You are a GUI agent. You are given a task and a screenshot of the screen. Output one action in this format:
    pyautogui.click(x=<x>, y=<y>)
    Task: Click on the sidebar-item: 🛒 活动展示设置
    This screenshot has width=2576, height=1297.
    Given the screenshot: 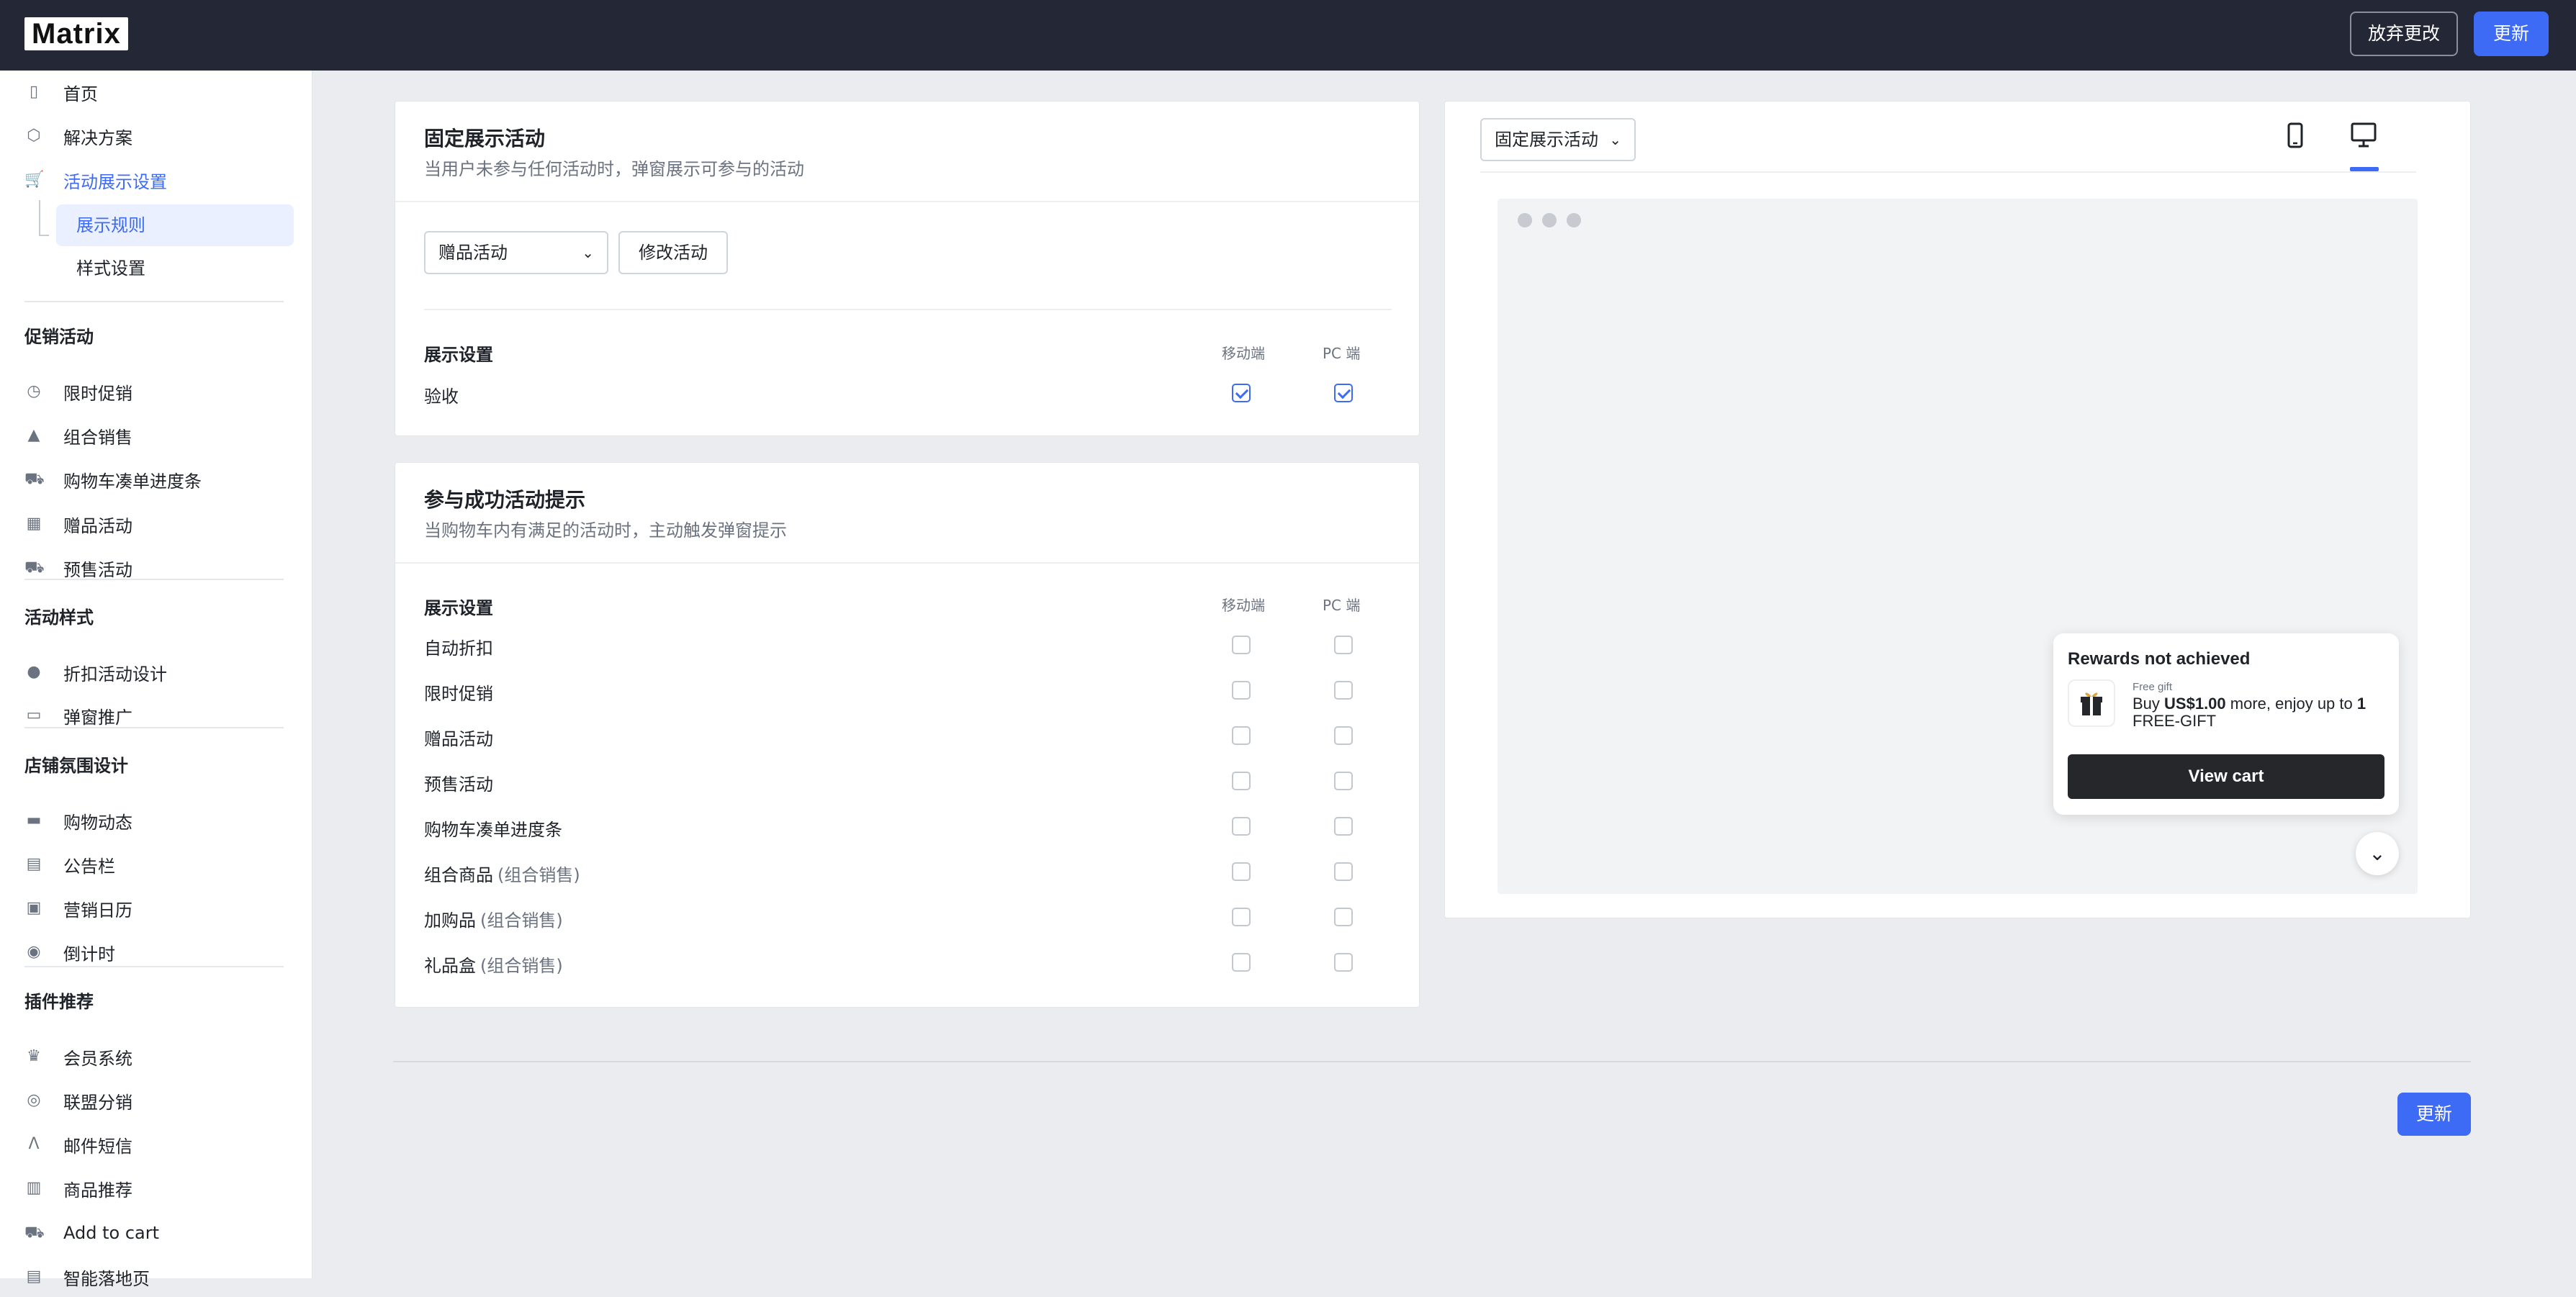 What is the action you would take?
    pyautogui.click(x=156, y=180)
    